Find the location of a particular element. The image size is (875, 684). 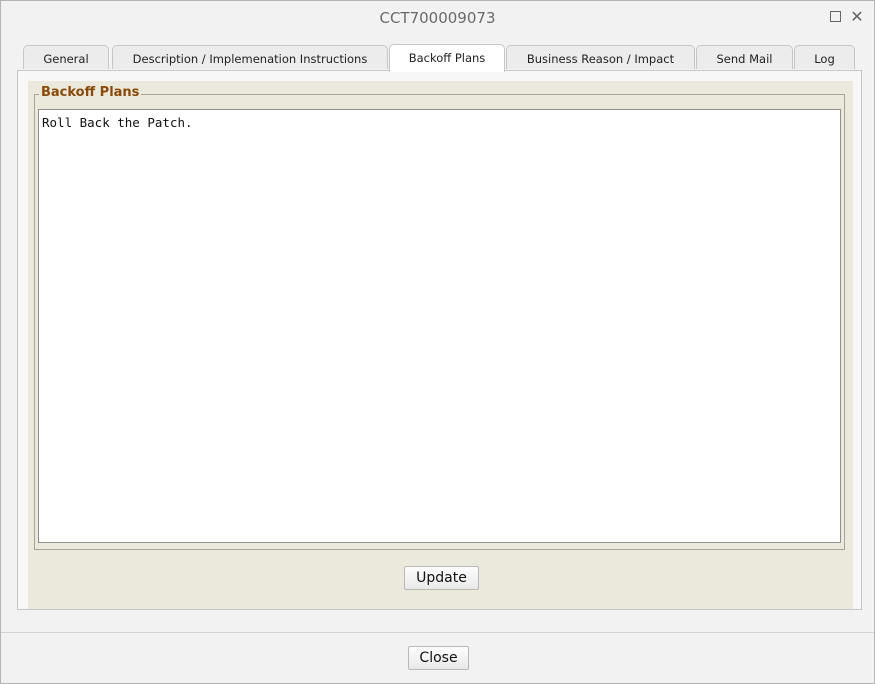

window-title: CCT700009073 is located at coordinates (437, 18).